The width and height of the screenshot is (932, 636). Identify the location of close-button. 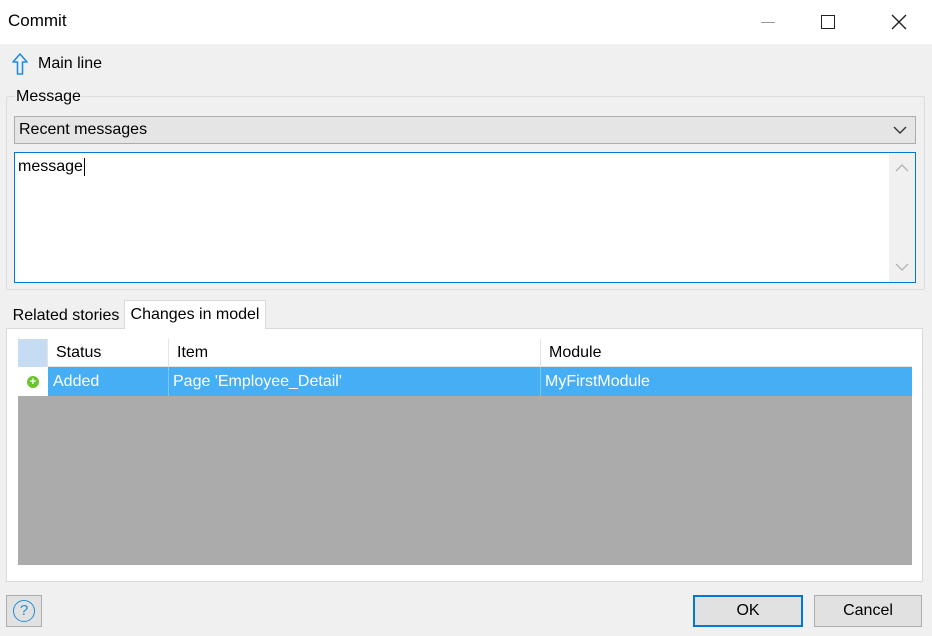
(899, 22).